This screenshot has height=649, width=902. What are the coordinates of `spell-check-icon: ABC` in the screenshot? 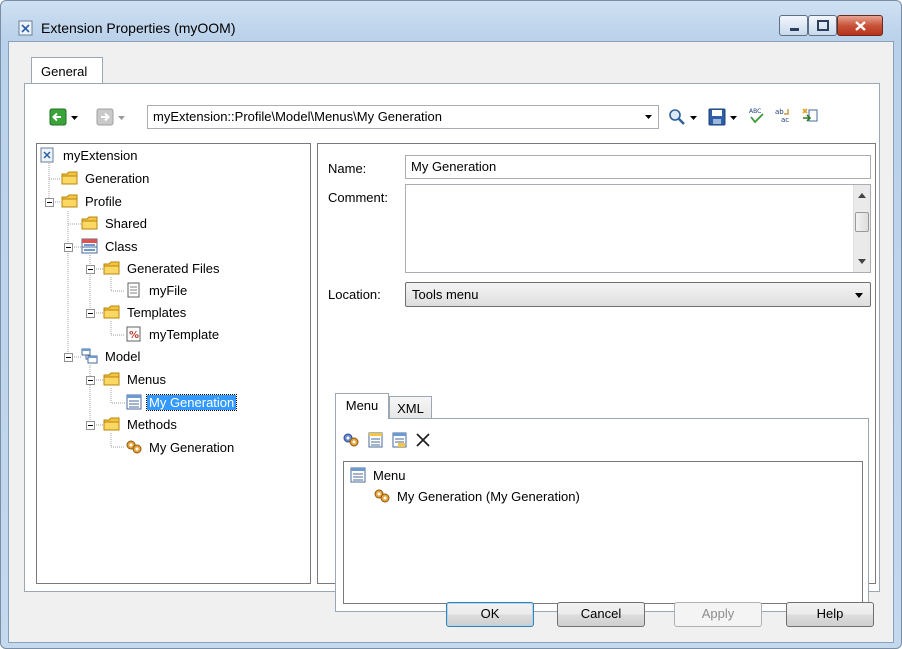 It's located at (757, 115).